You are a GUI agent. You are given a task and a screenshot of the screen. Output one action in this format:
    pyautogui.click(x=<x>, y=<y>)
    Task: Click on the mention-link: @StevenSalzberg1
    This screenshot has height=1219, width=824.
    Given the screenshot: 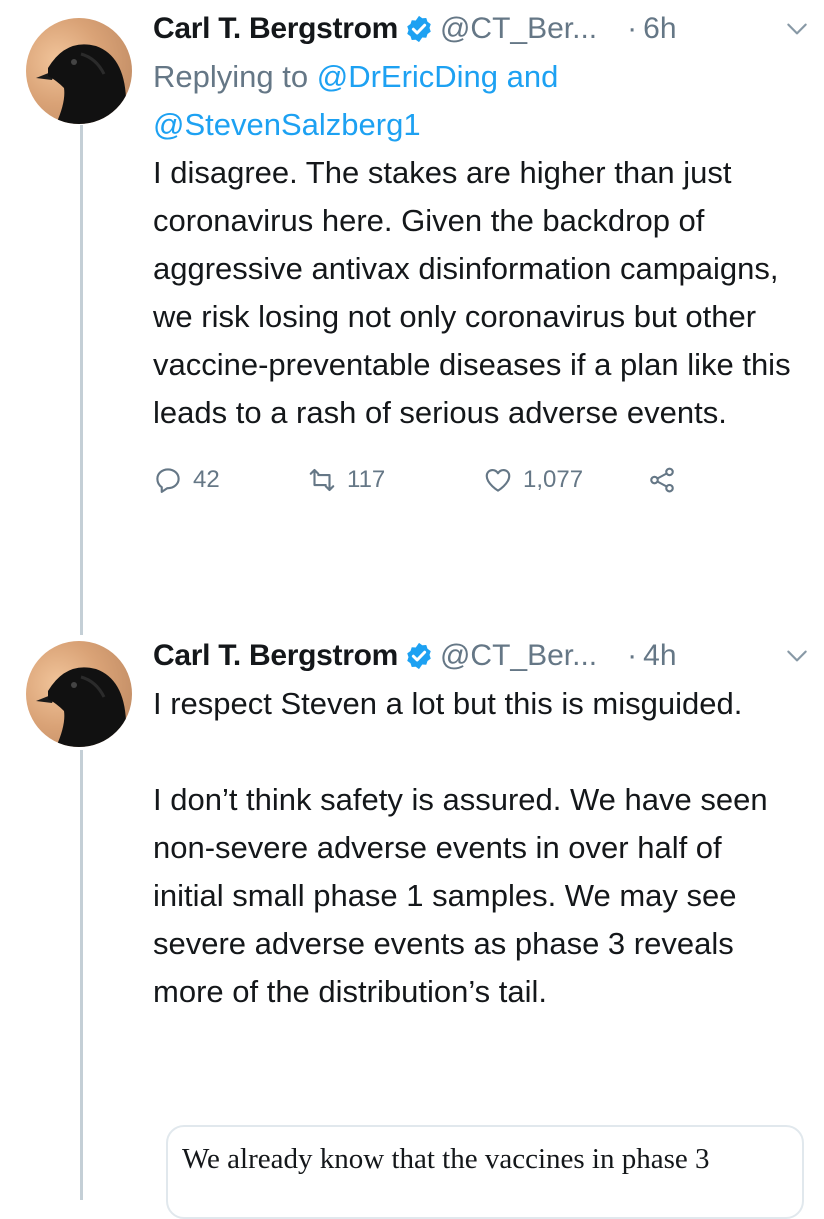 What is the action you would take?
    pyautogui.click(x=287, y=124)
    